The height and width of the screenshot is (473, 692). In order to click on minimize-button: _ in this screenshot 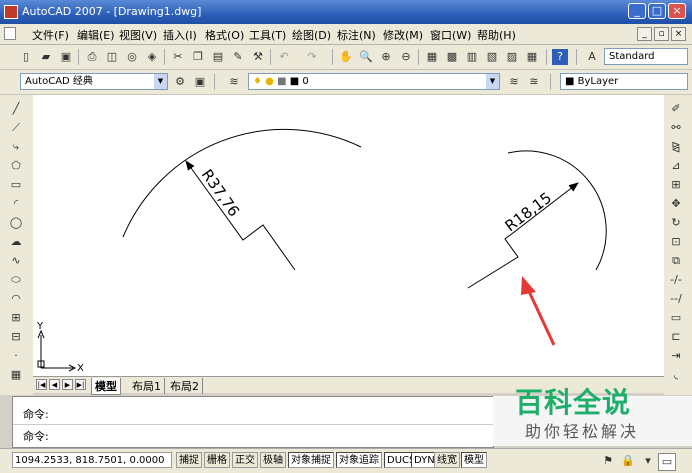, I will do `click(637, 11)`.